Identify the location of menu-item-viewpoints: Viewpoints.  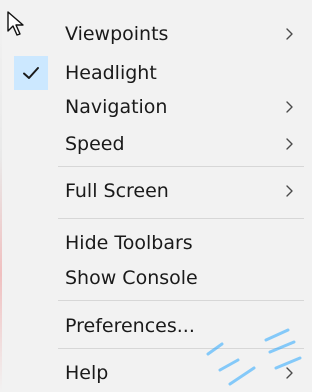
(162, 34).